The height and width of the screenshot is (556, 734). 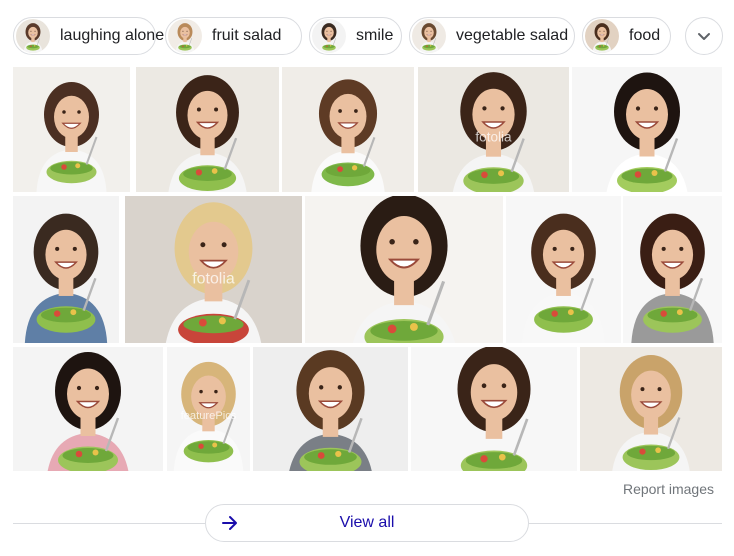 What do you see at coordinates (626, 36) in the screenshot?
I see `chip-food: food` at bounding box center [626, 36].